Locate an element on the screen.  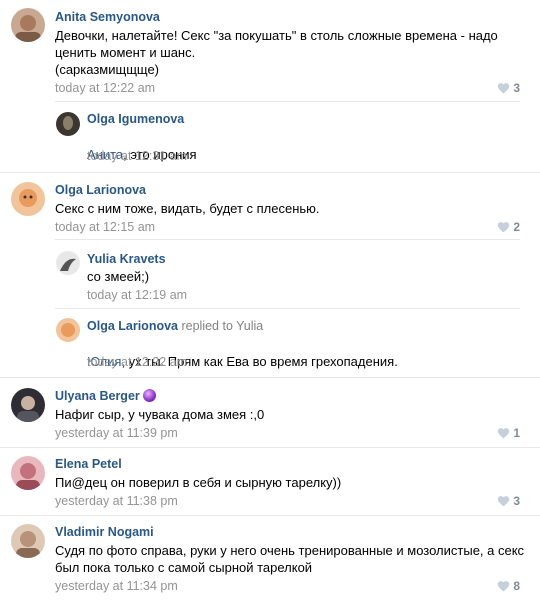
comment-time: yesterday at 11:34 pm is located at coordinates (116, 586).